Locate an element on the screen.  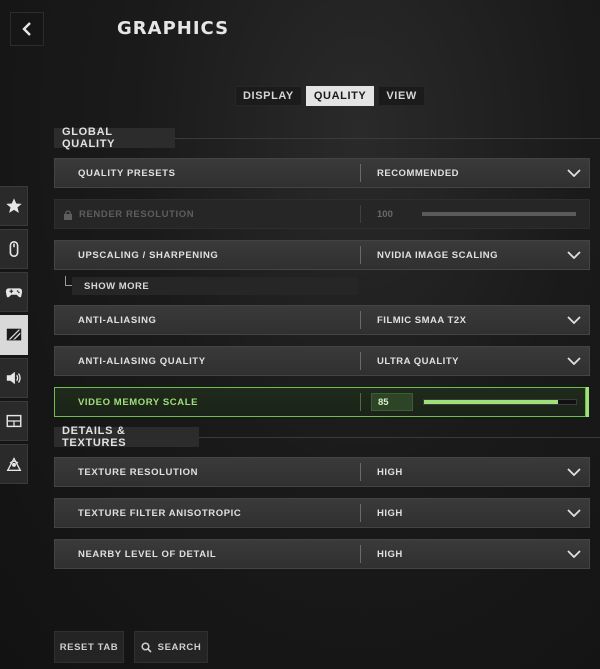
side-nav-item-graphics is located at coordinates (14, 335).